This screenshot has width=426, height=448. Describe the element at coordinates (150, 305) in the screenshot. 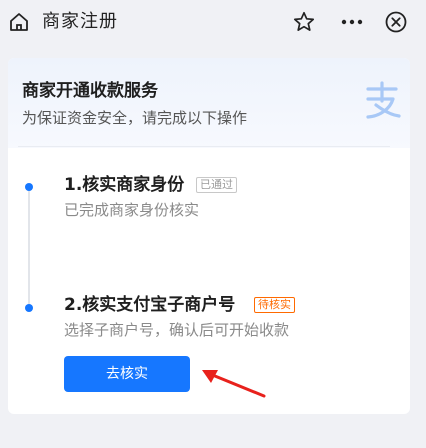

I see `step-2-title: 2.核实支付宝子商户号` at that location.